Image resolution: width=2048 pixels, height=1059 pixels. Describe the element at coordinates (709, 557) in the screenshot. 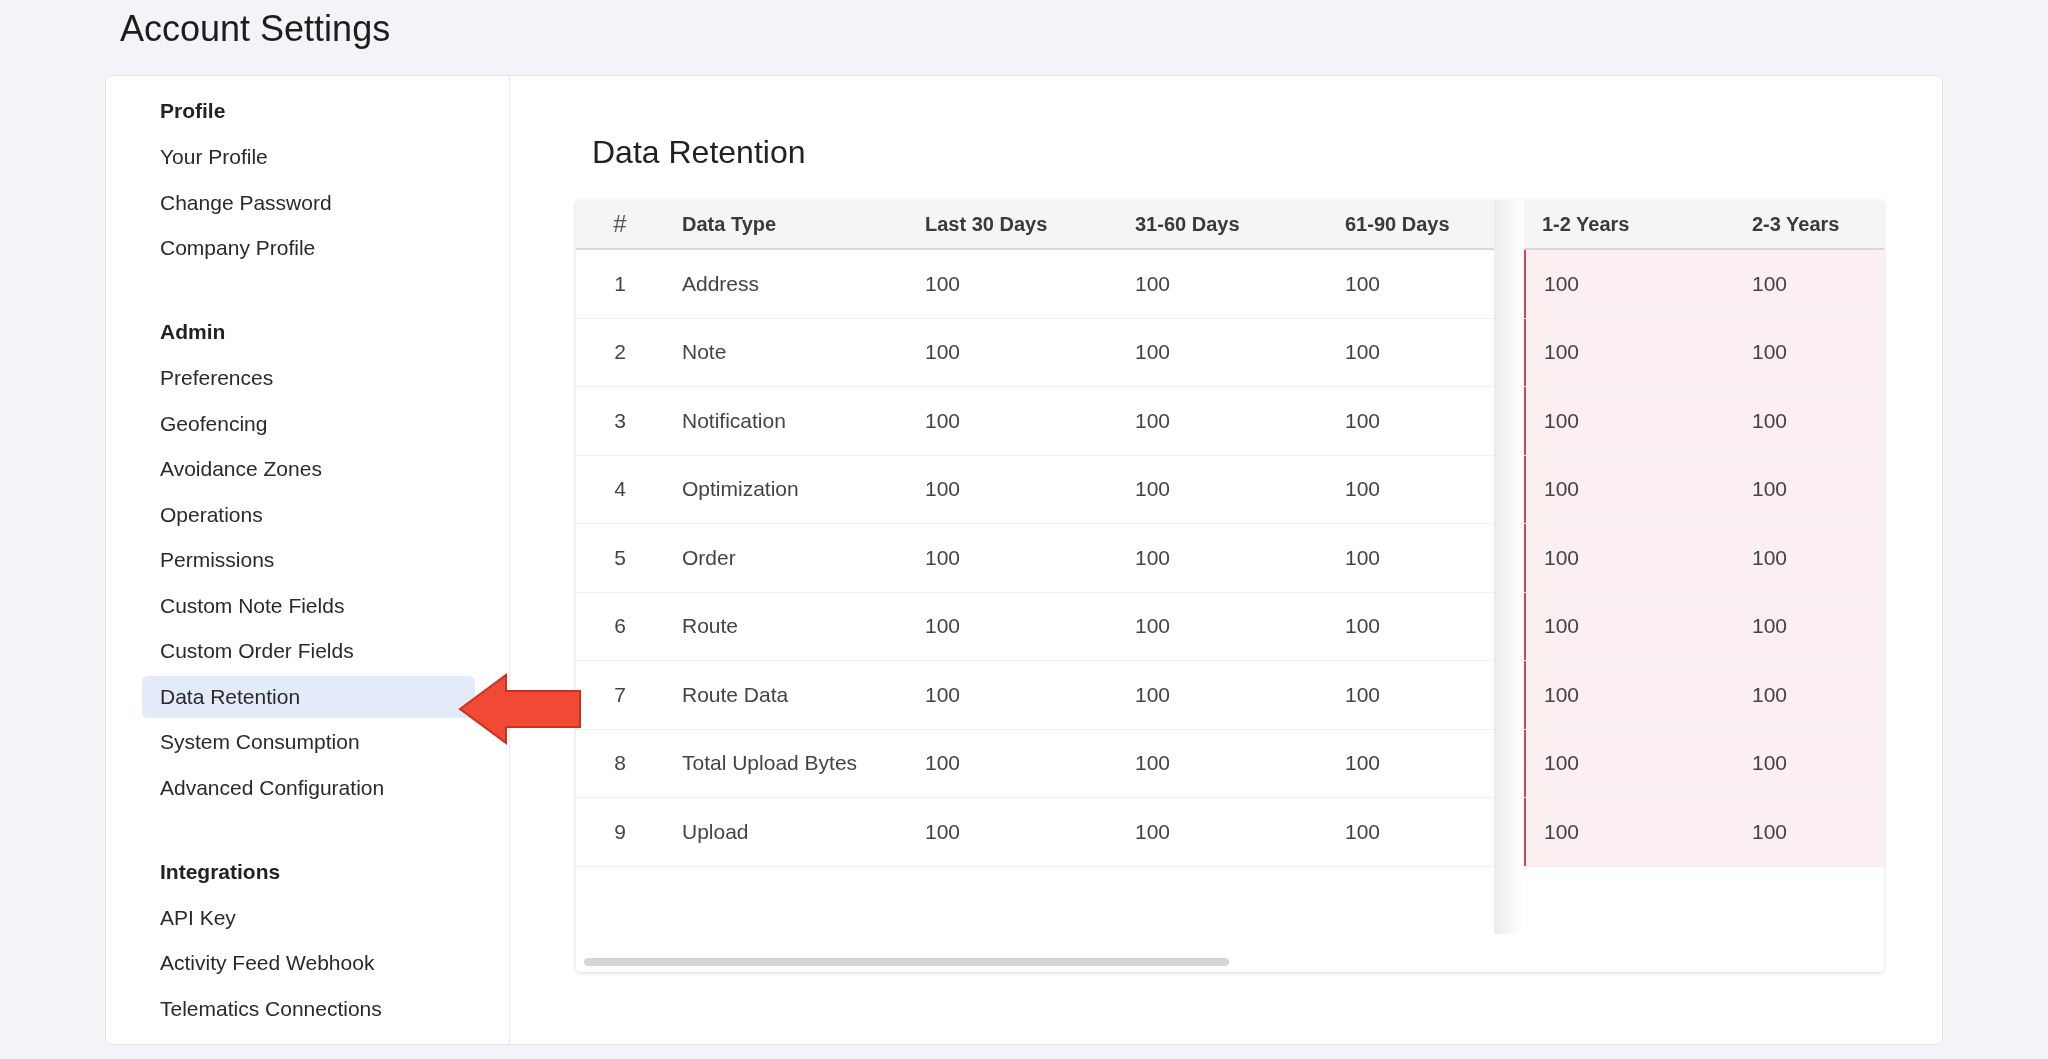

I see `table-cell-text: Order` at that location.